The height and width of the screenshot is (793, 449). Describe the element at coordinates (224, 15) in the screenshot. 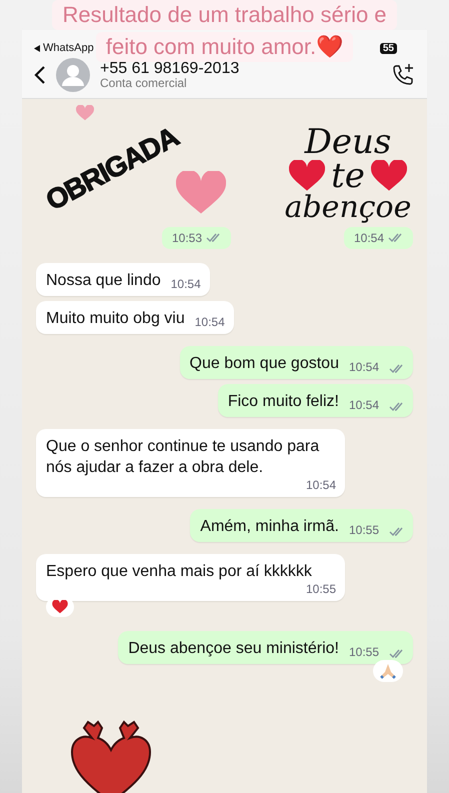

I see `story-caption: Resultado de um trabalho sério e` at that location.